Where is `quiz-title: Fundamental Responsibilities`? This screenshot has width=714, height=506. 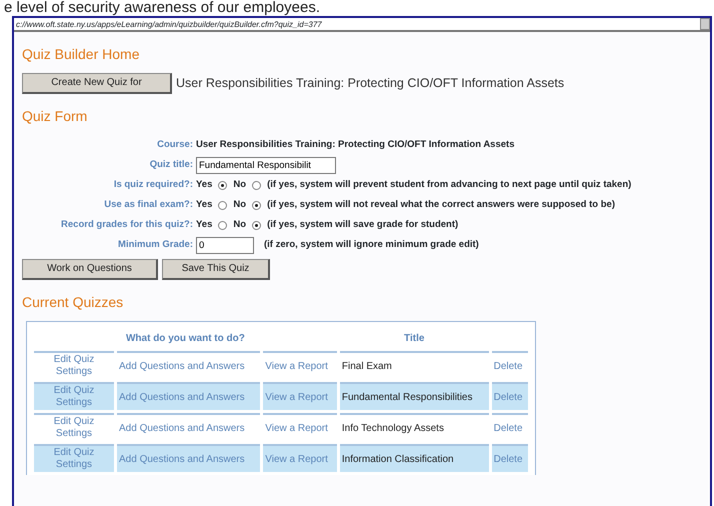
quiz-title: Fundamental Responsibilities is located at coordinates (414, 396).